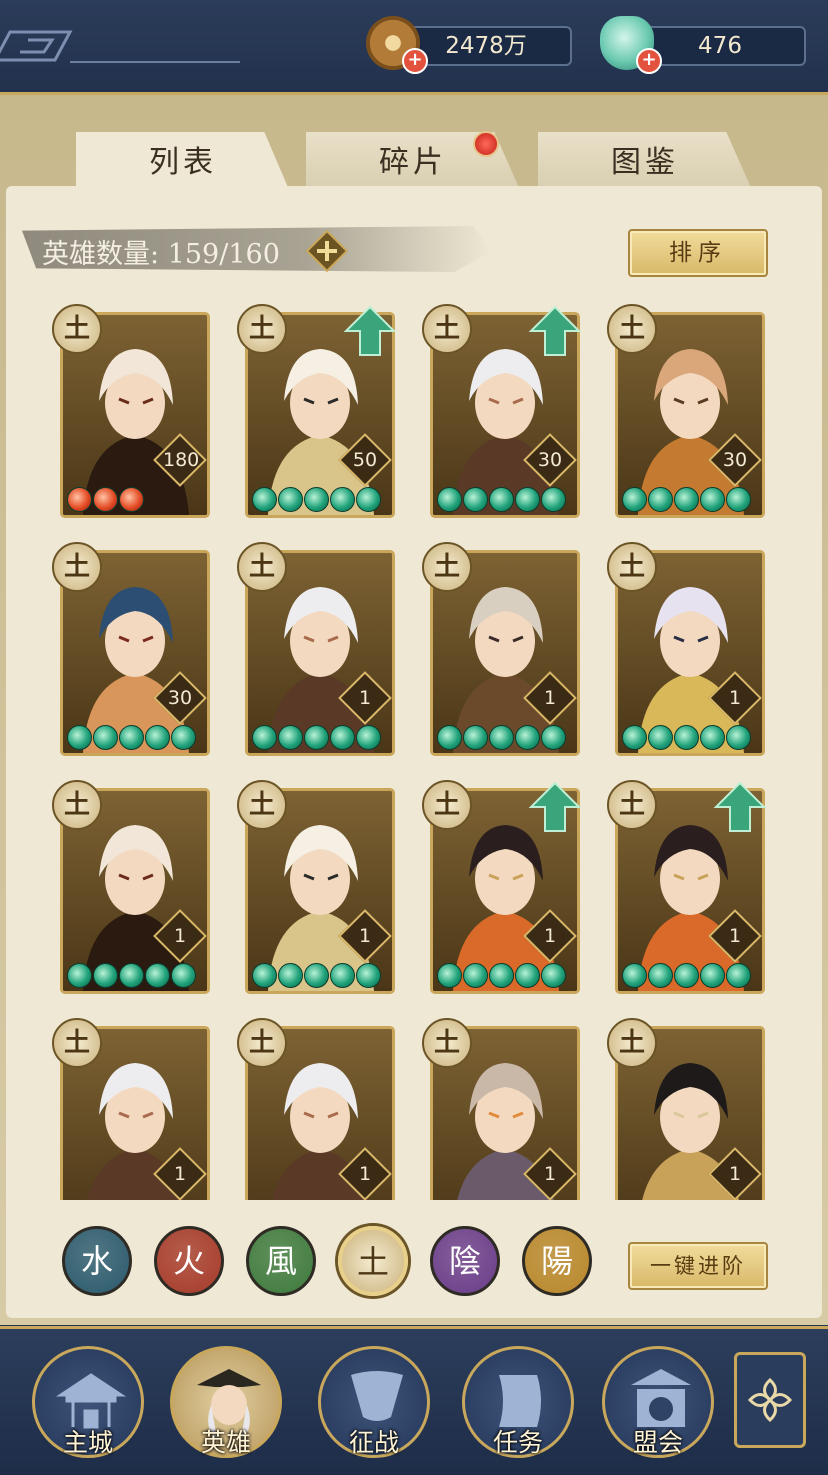 Image resolution: width=828 pixels, height=1475 pixels. What do you see at coordinates (486, 144) in the screenshot?
I see `notification-dot` at bounding box center [486, 144].